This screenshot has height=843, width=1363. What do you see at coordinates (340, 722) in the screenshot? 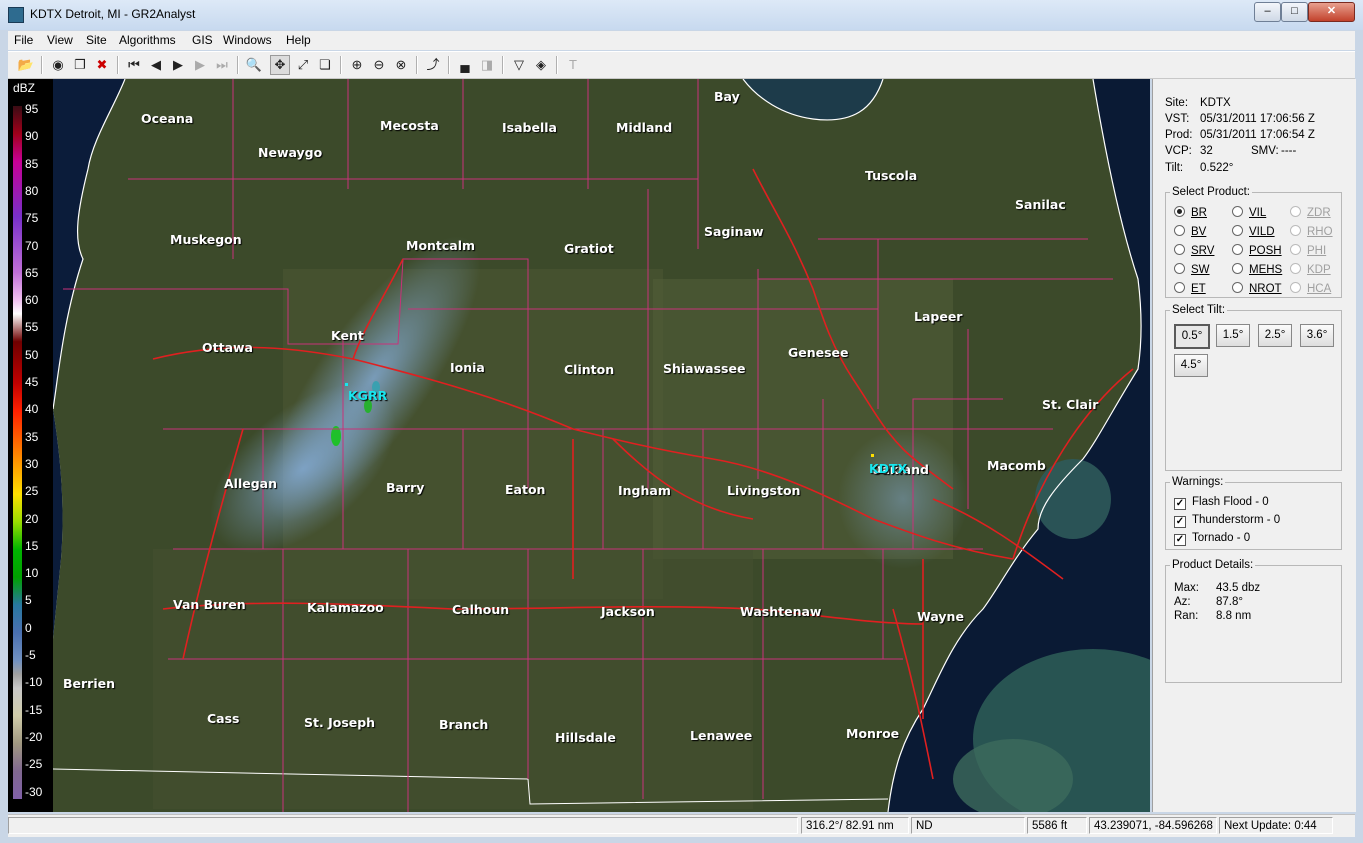
I see `county-label: St. Joseph` at bounding box center [340, 722].